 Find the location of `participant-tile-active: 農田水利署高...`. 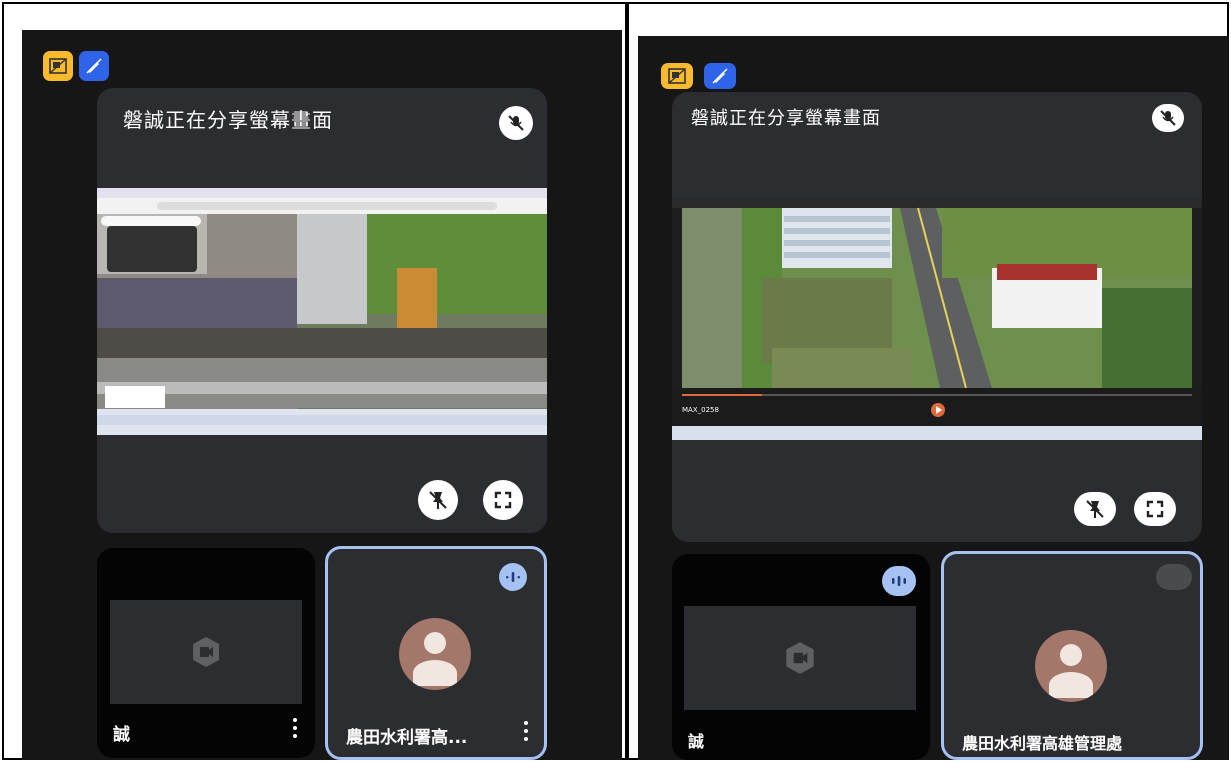

participant-tile-active: 農田水利署高... is located at coordinates (436, 653).